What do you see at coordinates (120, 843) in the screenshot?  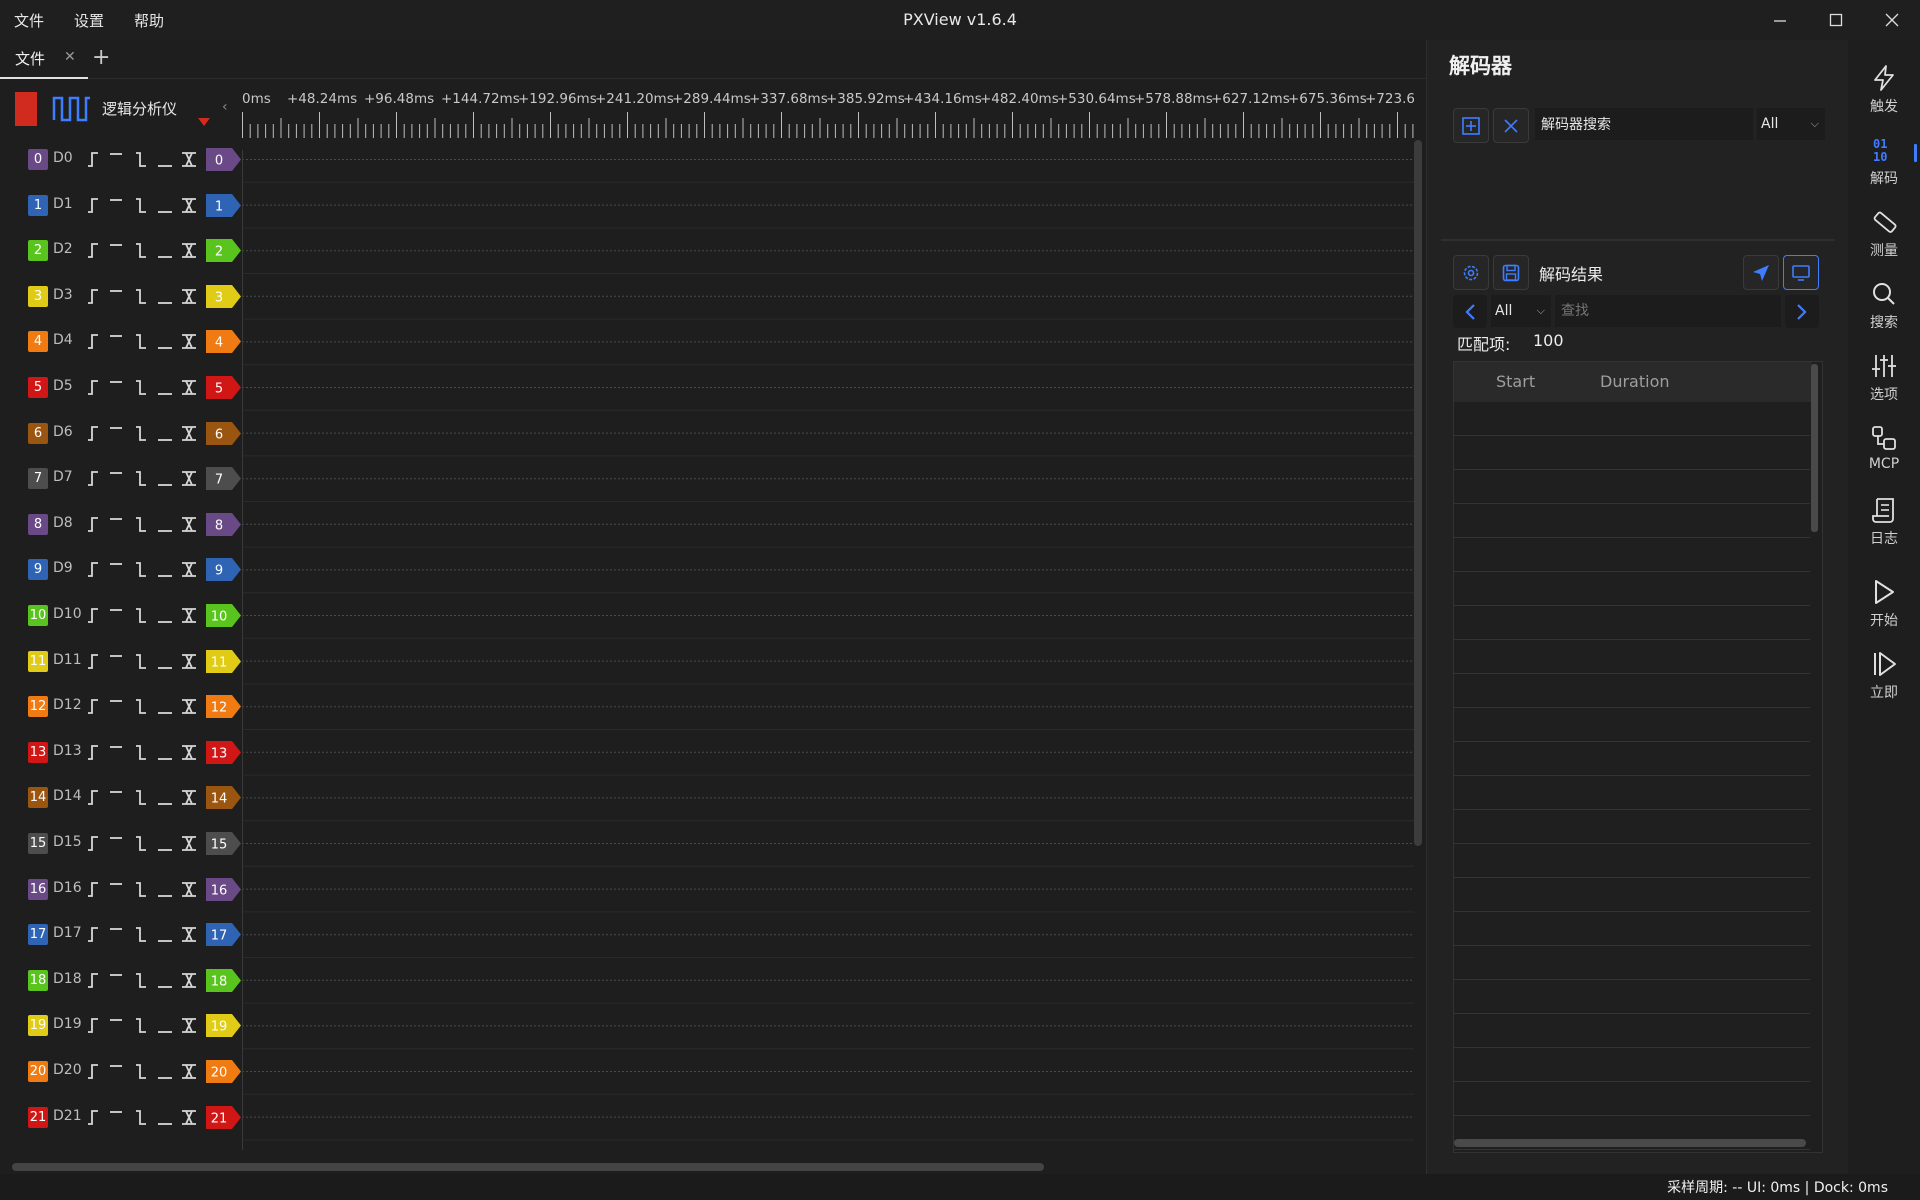 I see `channel-row: 15 D15 15` at bounding box center [120, 843].